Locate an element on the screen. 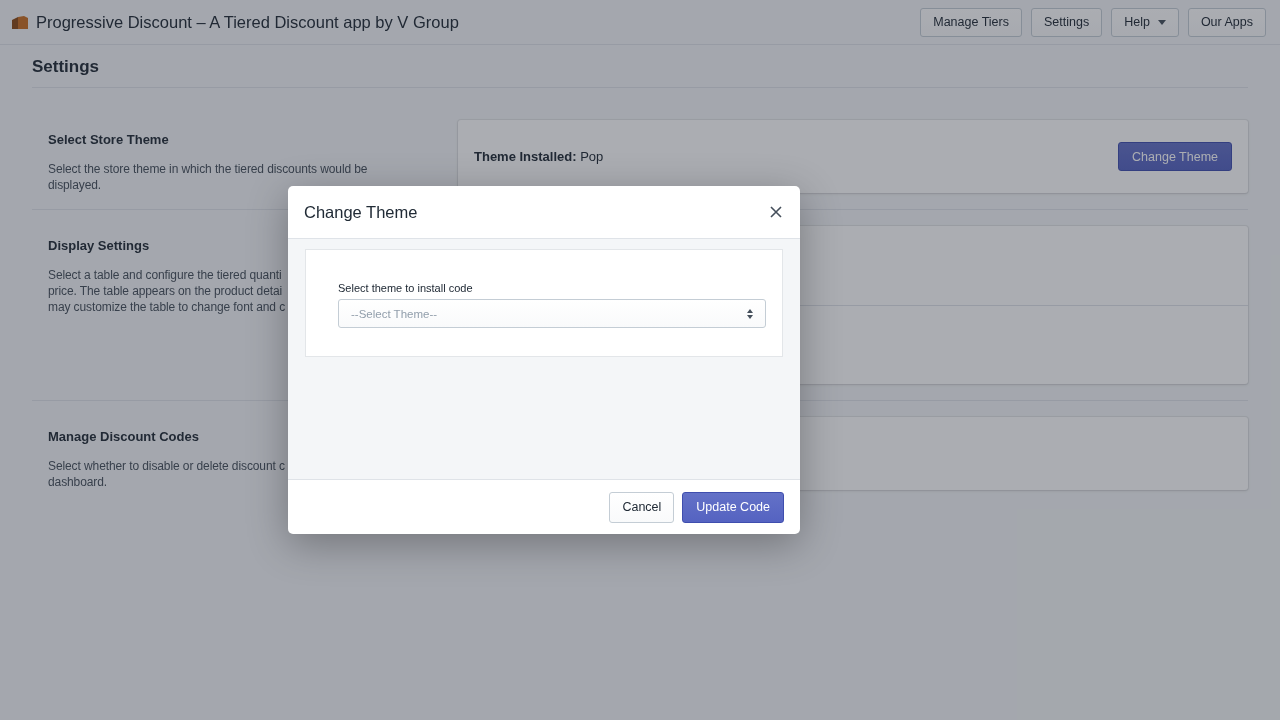  change-theme-button: Change Theme is located at coordinates (1175, 156).